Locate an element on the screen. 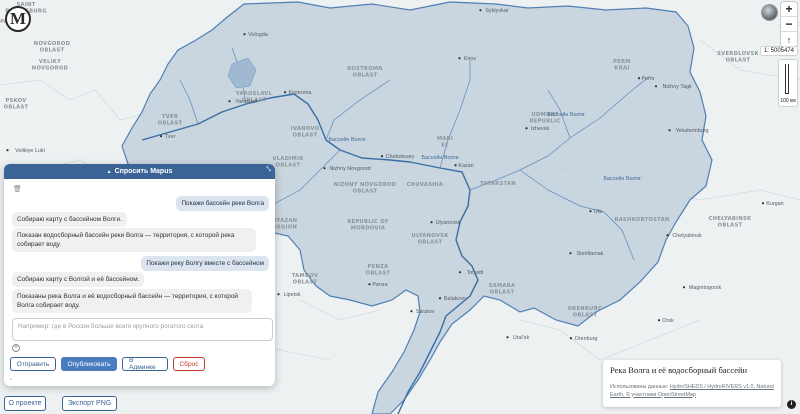 This screenshot has width=800, height=414. globe-icon is located at coordinates (769, 12).